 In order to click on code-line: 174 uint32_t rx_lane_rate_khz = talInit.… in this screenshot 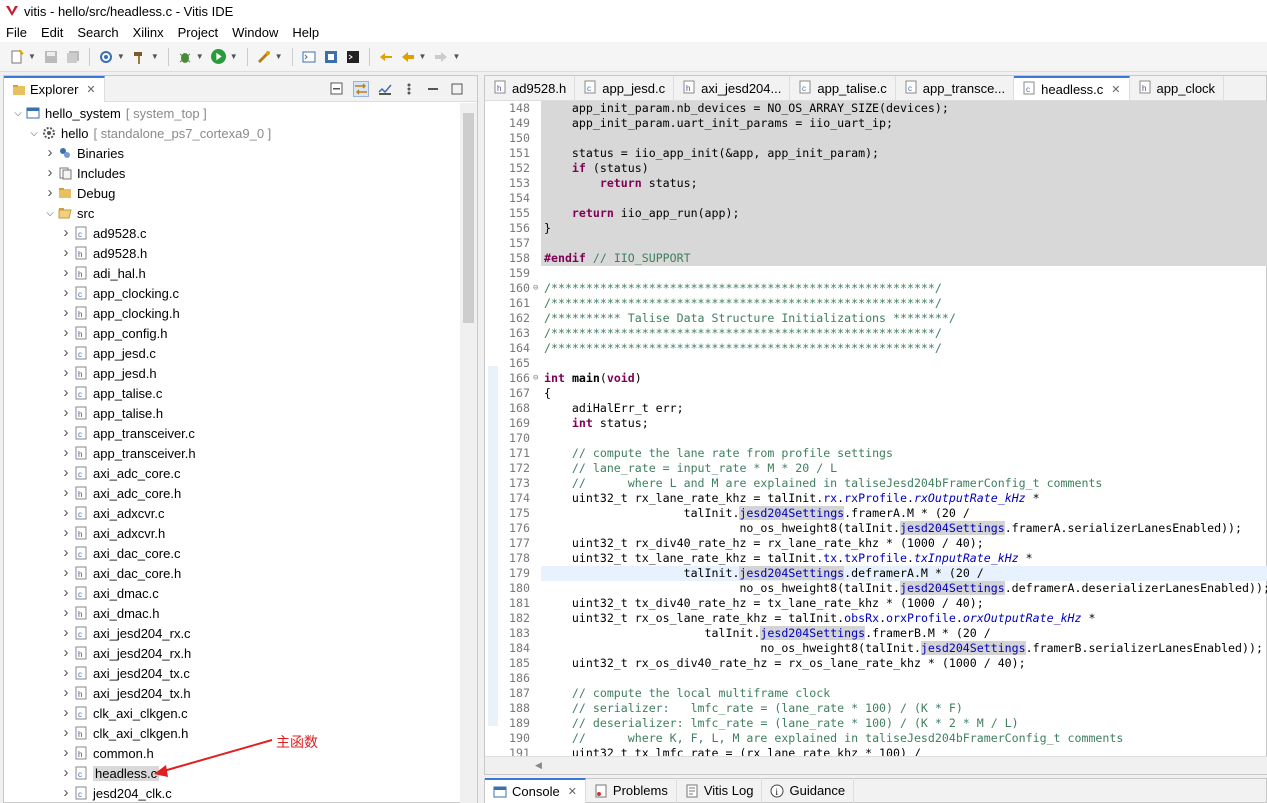, I will do `click(876, 498)`.